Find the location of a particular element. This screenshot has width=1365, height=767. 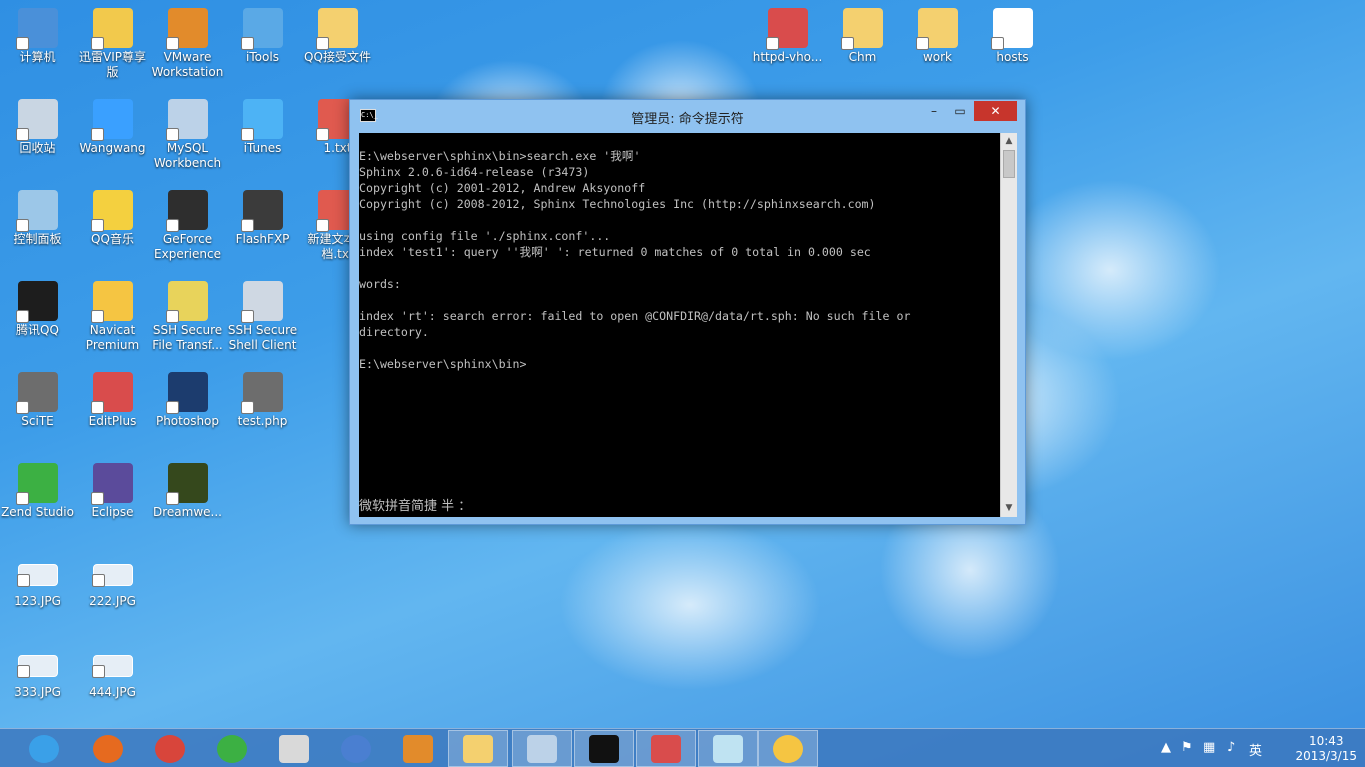

desktop-icon: 计算机 is located at coordinates (37, 34).